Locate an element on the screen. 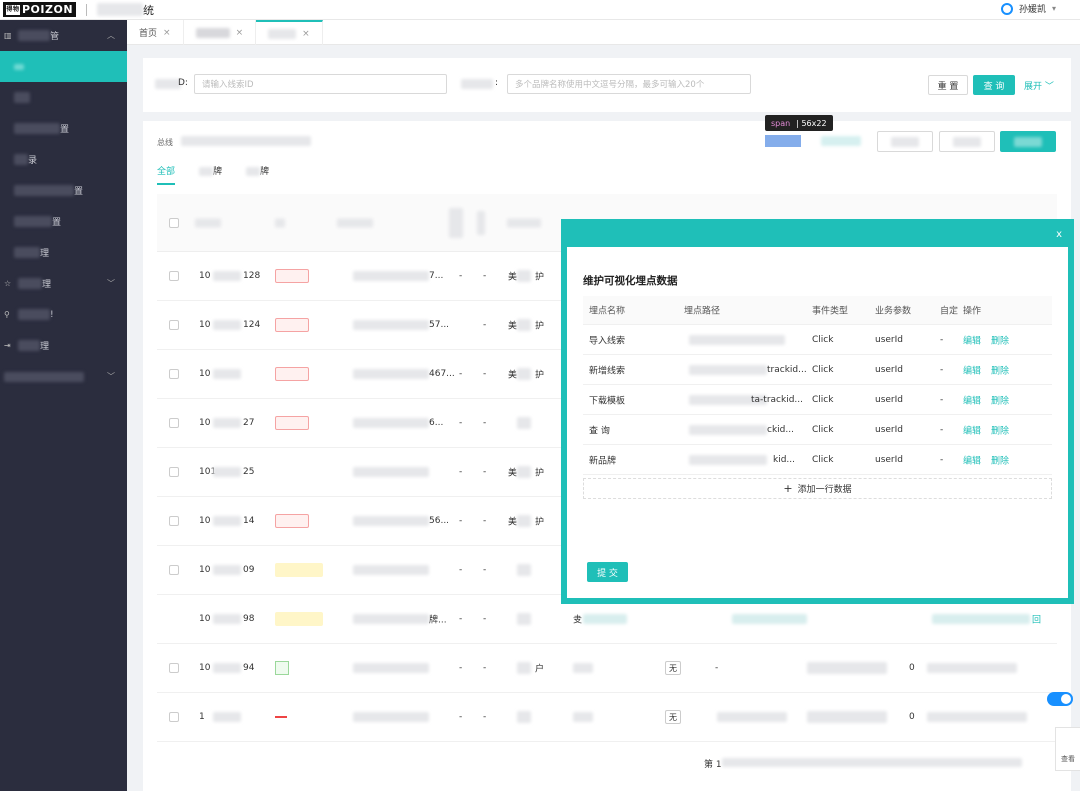  summary-blurred is located at coordinates (246, 141).